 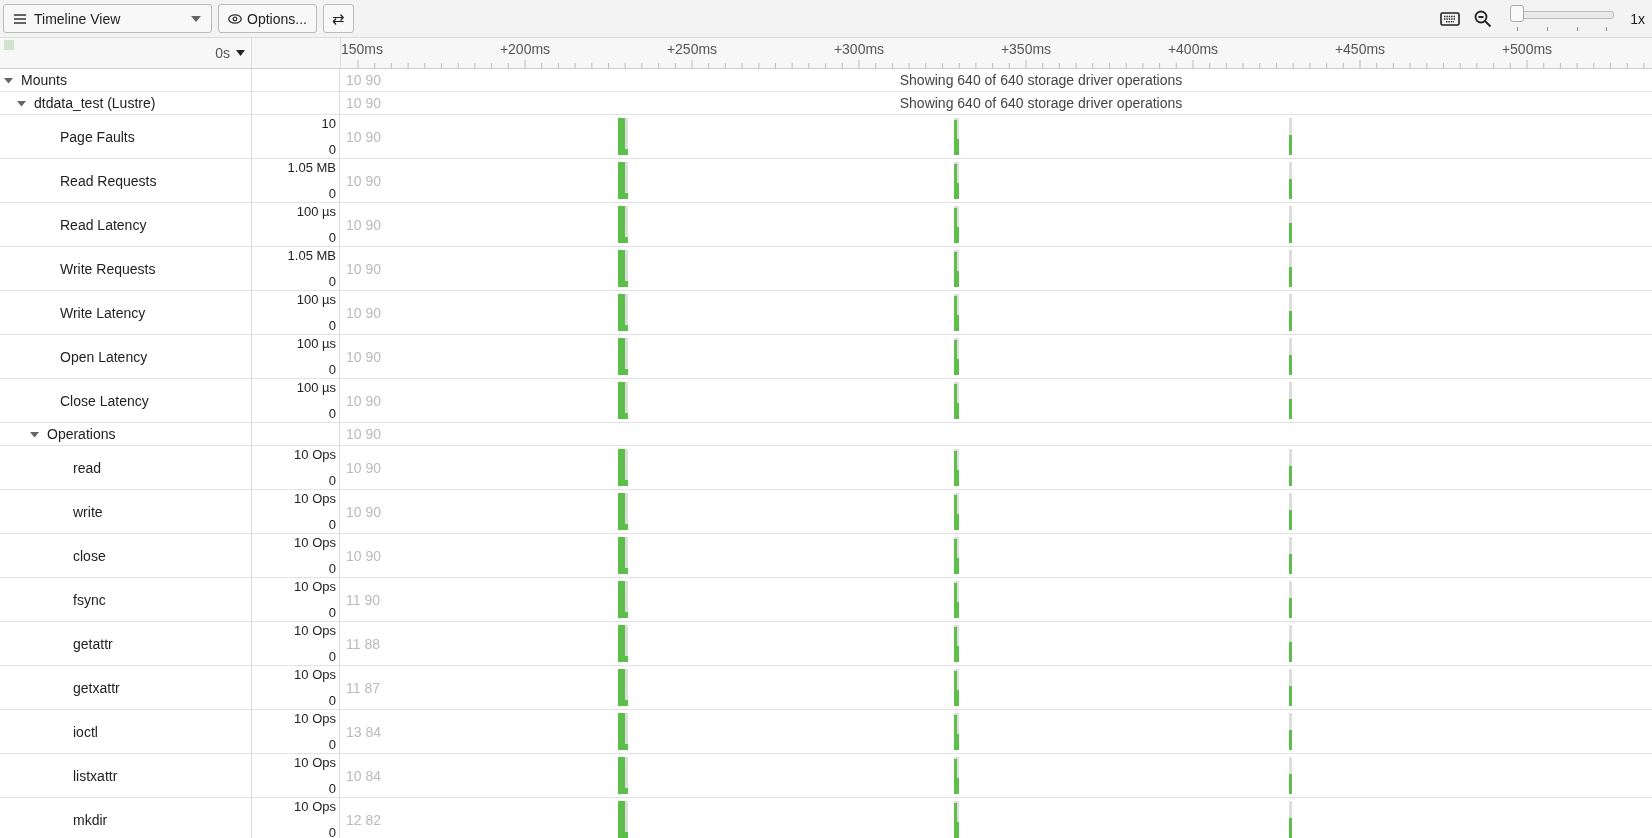 What do you see at coordinates (230, 53) in the screenshot?
I see `time-dropdown: 0s` at bounding box center [230, 53].